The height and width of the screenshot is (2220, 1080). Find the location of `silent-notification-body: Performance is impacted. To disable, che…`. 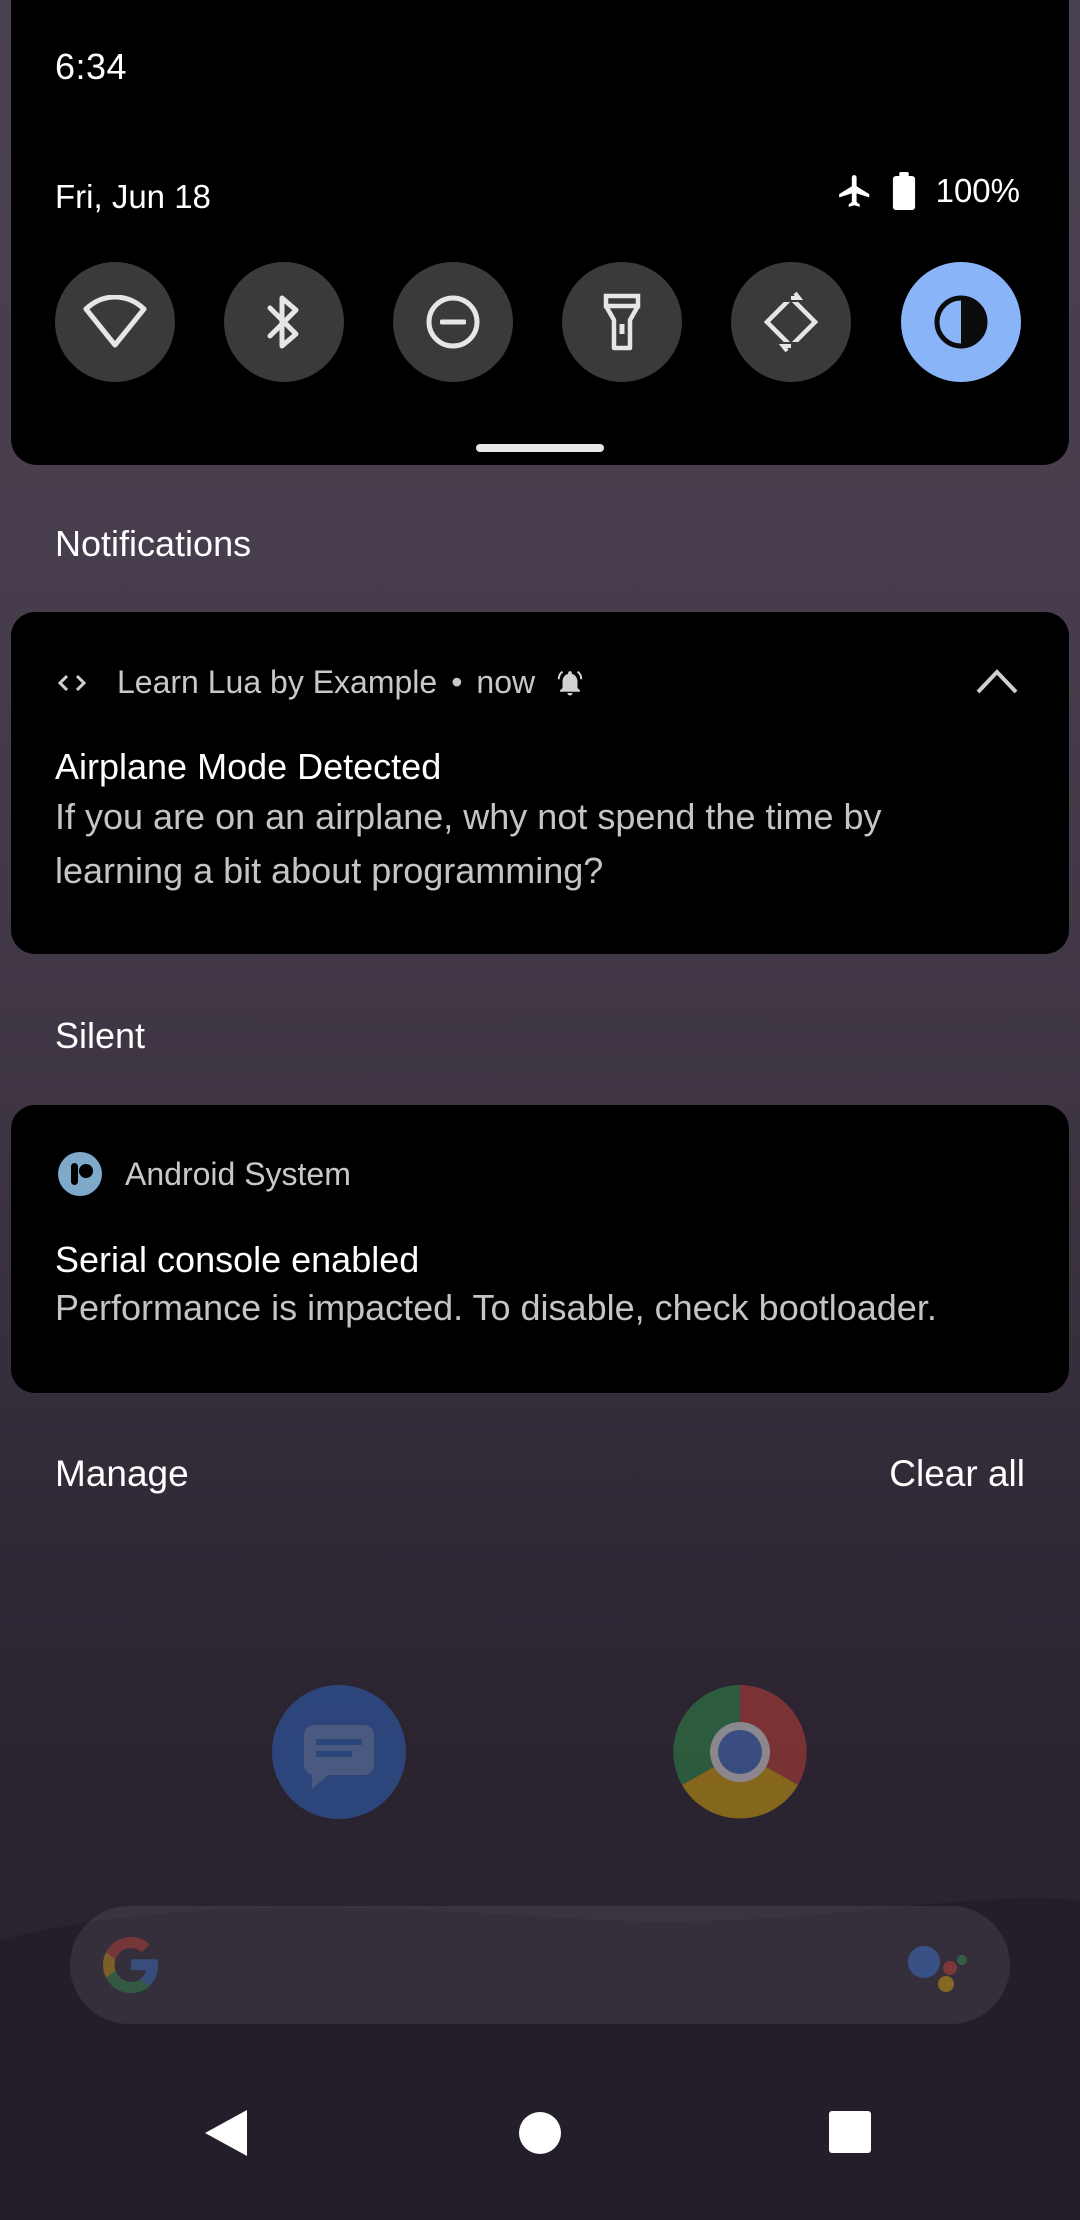

silent-notification-body: Performance is impacted. To disable, che… is located at coordinates (496, 1307).